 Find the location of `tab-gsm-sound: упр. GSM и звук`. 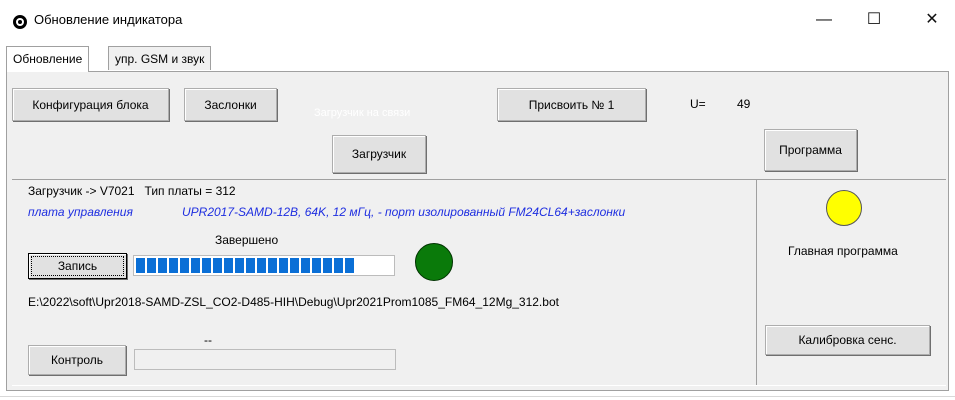

tab-gsm-sound: упр. GSM и звук is located at coordinates (160, 58).